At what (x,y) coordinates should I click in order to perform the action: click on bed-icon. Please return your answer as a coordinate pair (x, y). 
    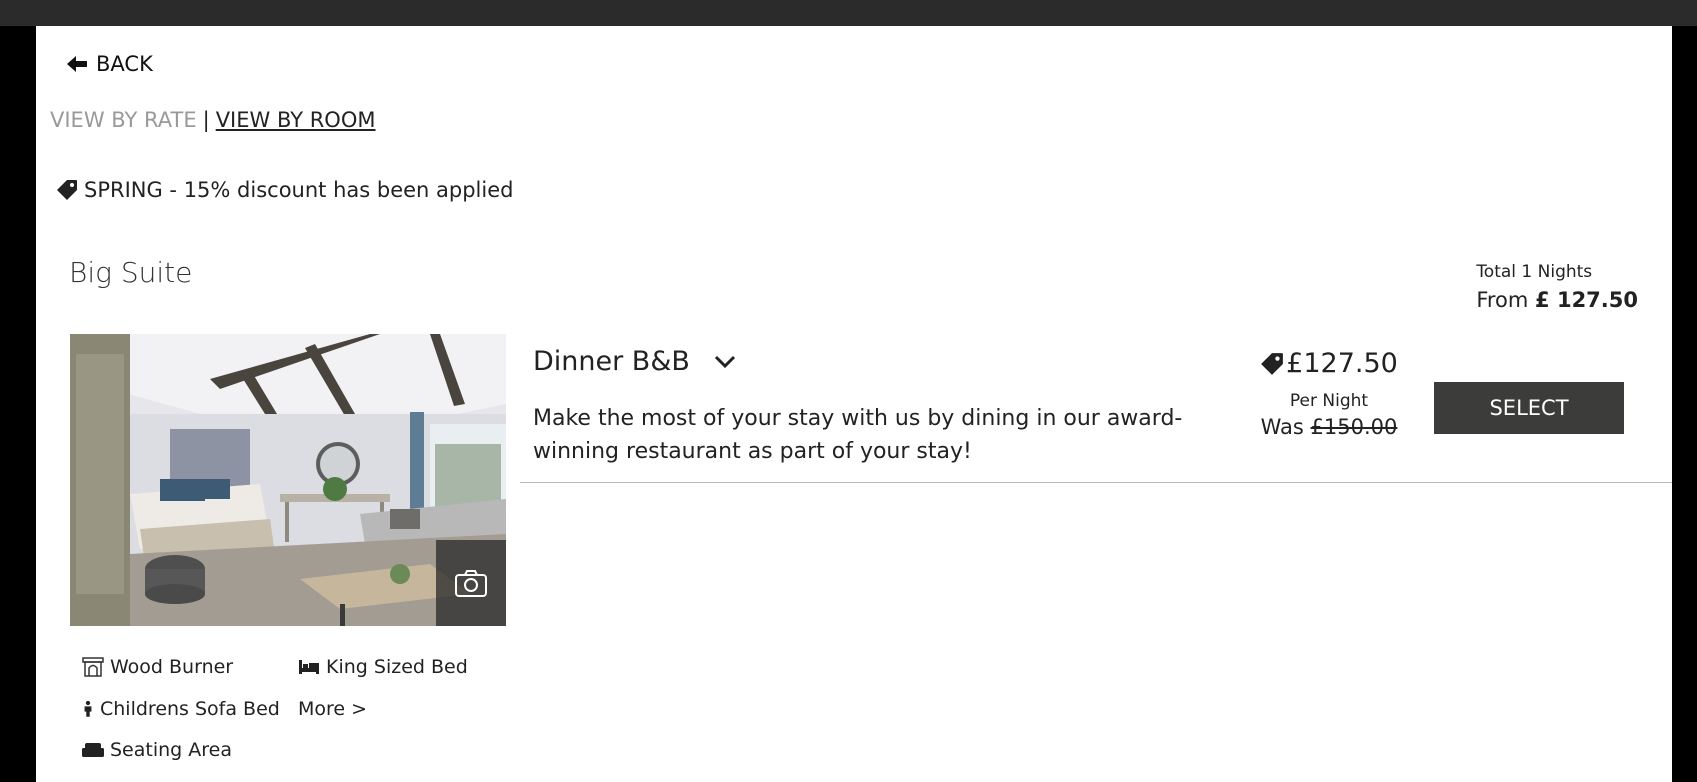
    Looking at the image, I should click on (309, 667).